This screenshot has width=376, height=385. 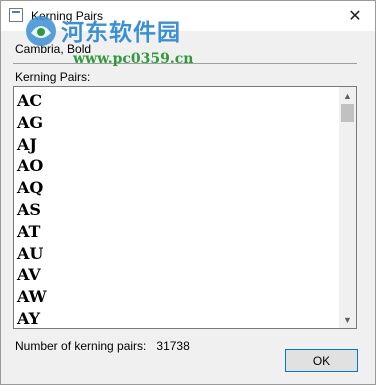 I want to click on close-button: ✕, so click(x=355, y=16).